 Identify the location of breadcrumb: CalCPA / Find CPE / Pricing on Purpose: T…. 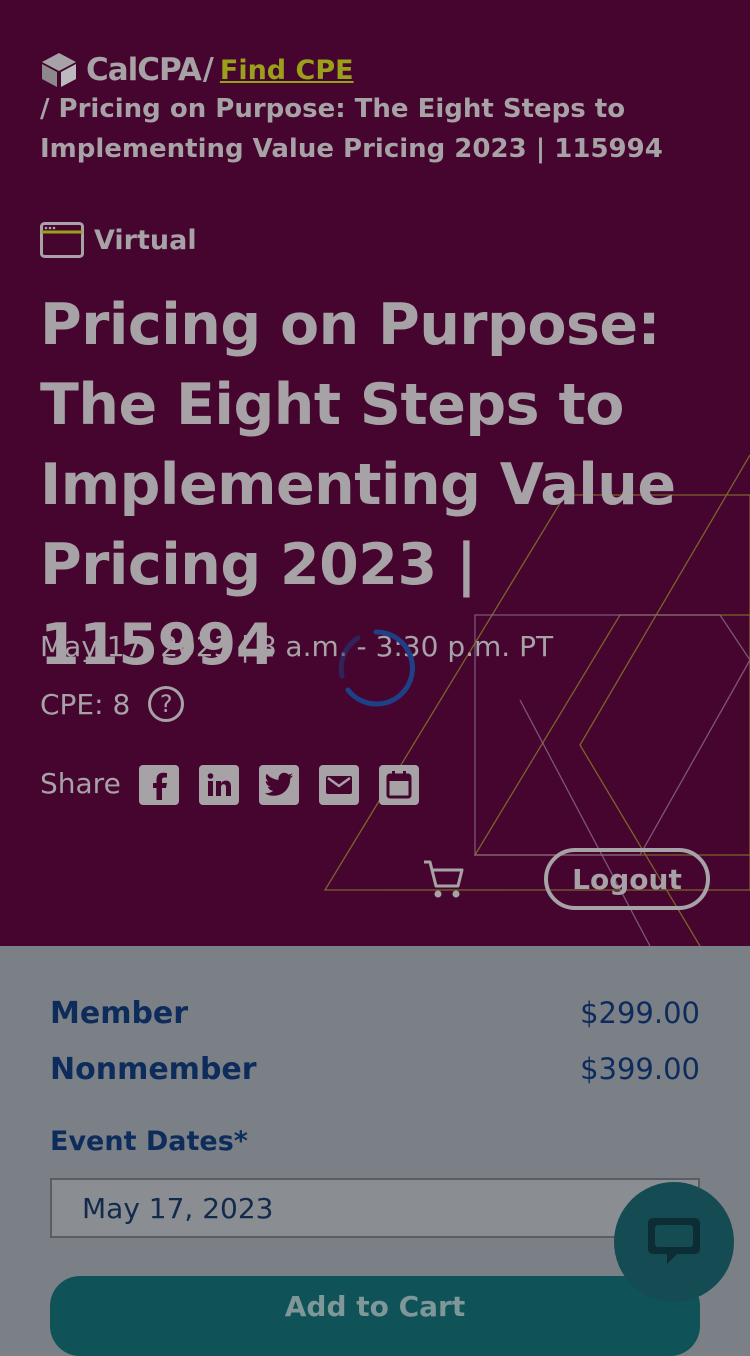
(380, 109).